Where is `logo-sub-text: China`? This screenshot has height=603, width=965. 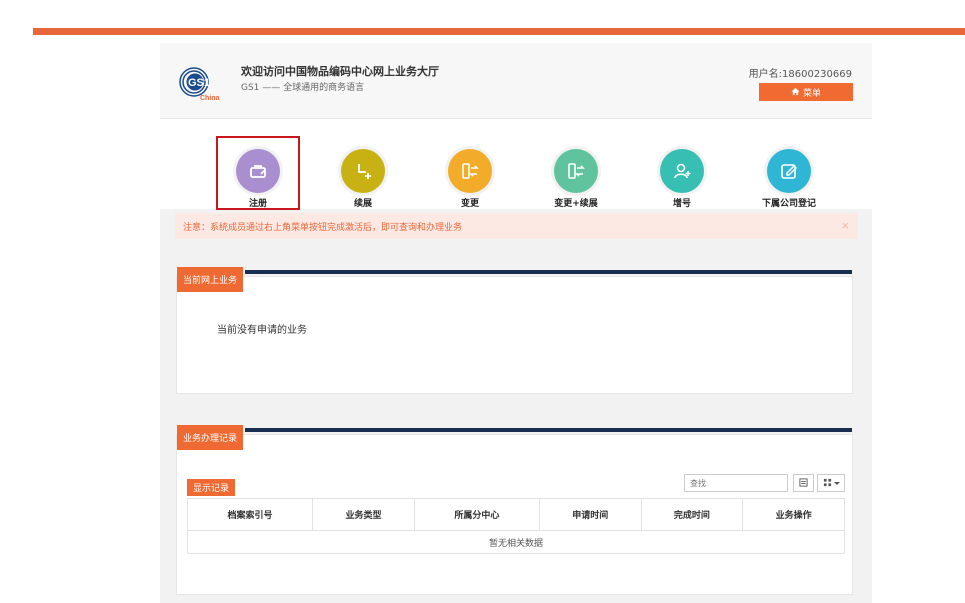 logo-sub-text: China is located at coordinates (210, 98).